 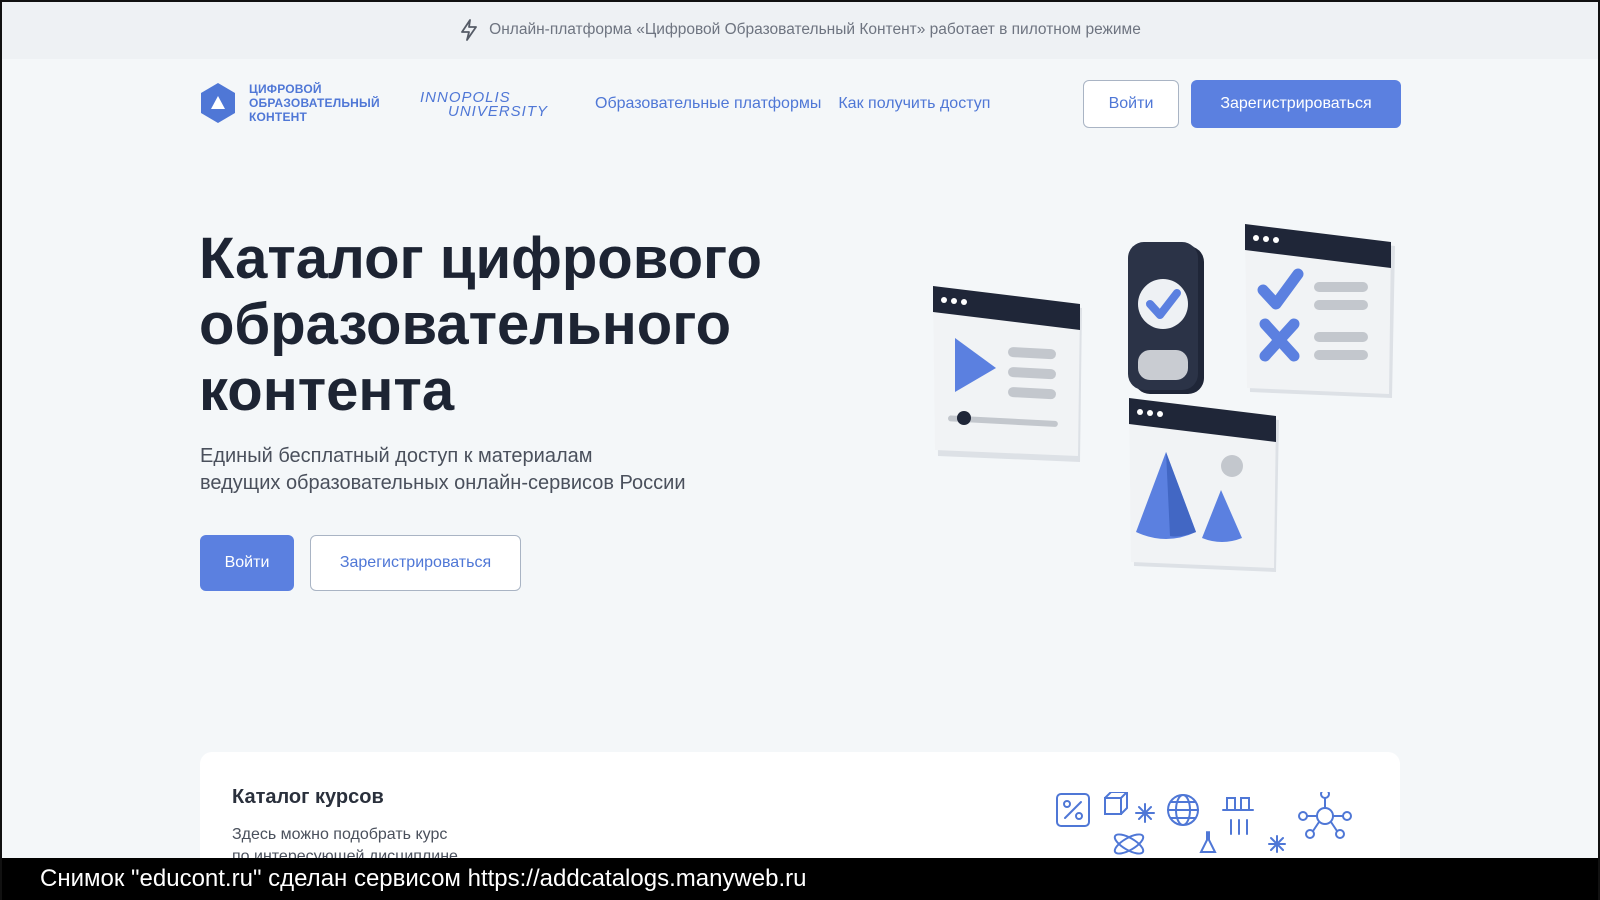 I want to click on sparkle-icon, so click(x=1145, y=813).